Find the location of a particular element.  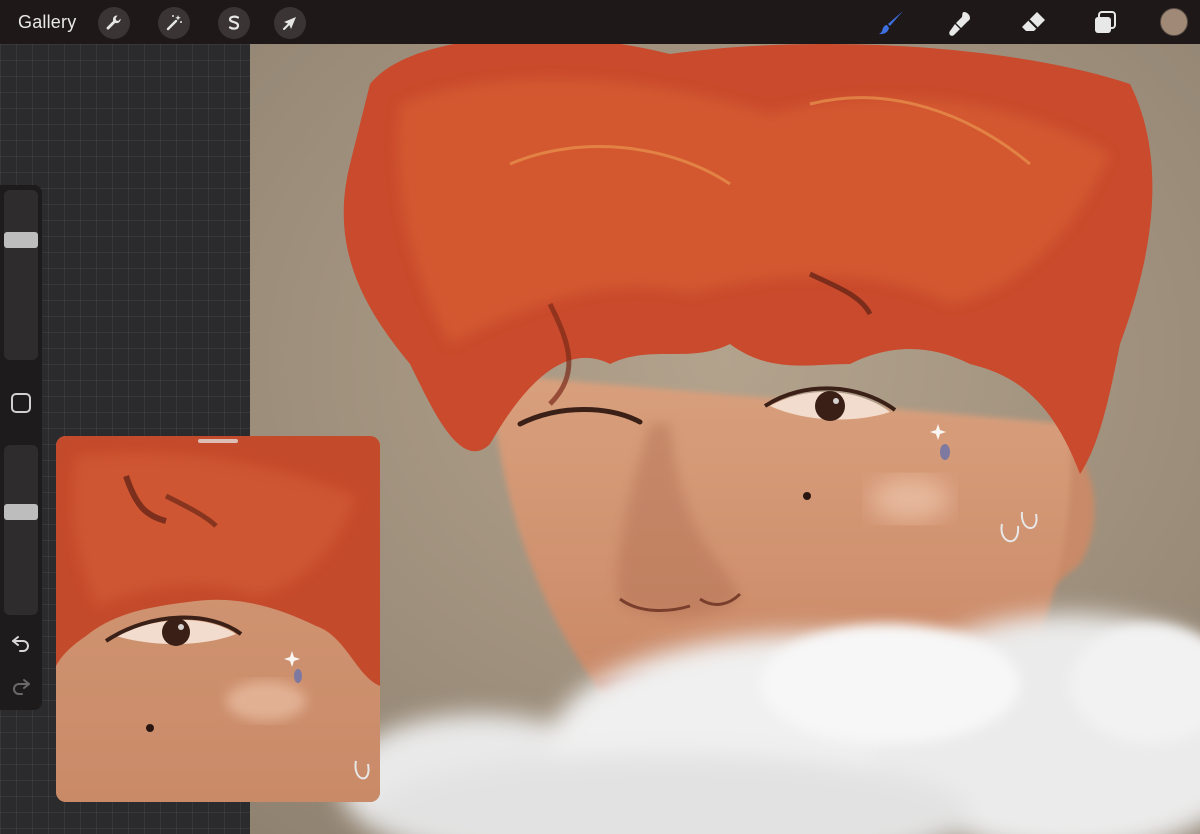

layers-button is located at coordinates (1105, 23).